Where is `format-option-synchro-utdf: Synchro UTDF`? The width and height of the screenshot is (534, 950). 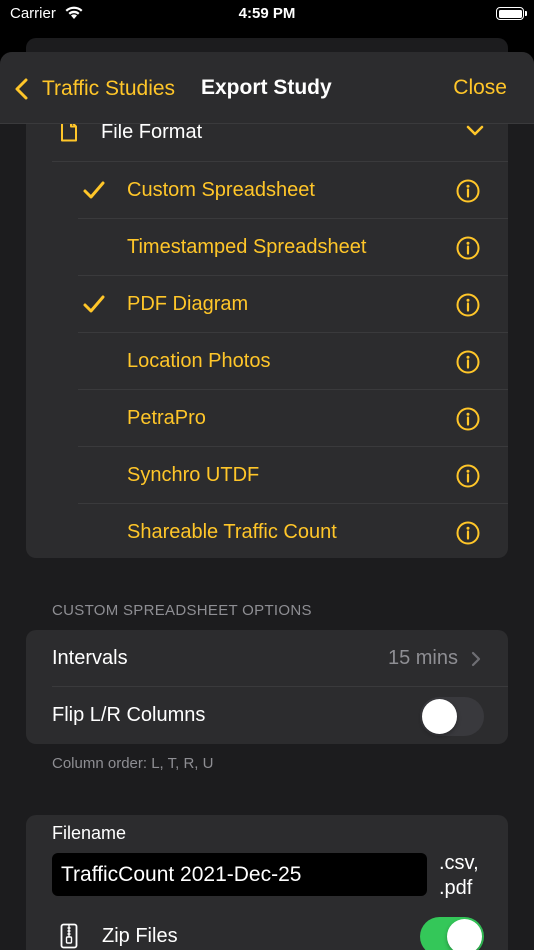 format-option-synchro-utdf: Synchro UTDF is located at coordinates (267, 475).